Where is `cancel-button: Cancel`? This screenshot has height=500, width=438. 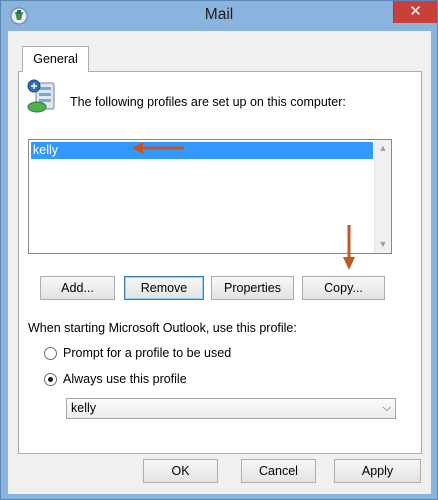
cancel-button: Cancel is located at coordinates (278, 471).